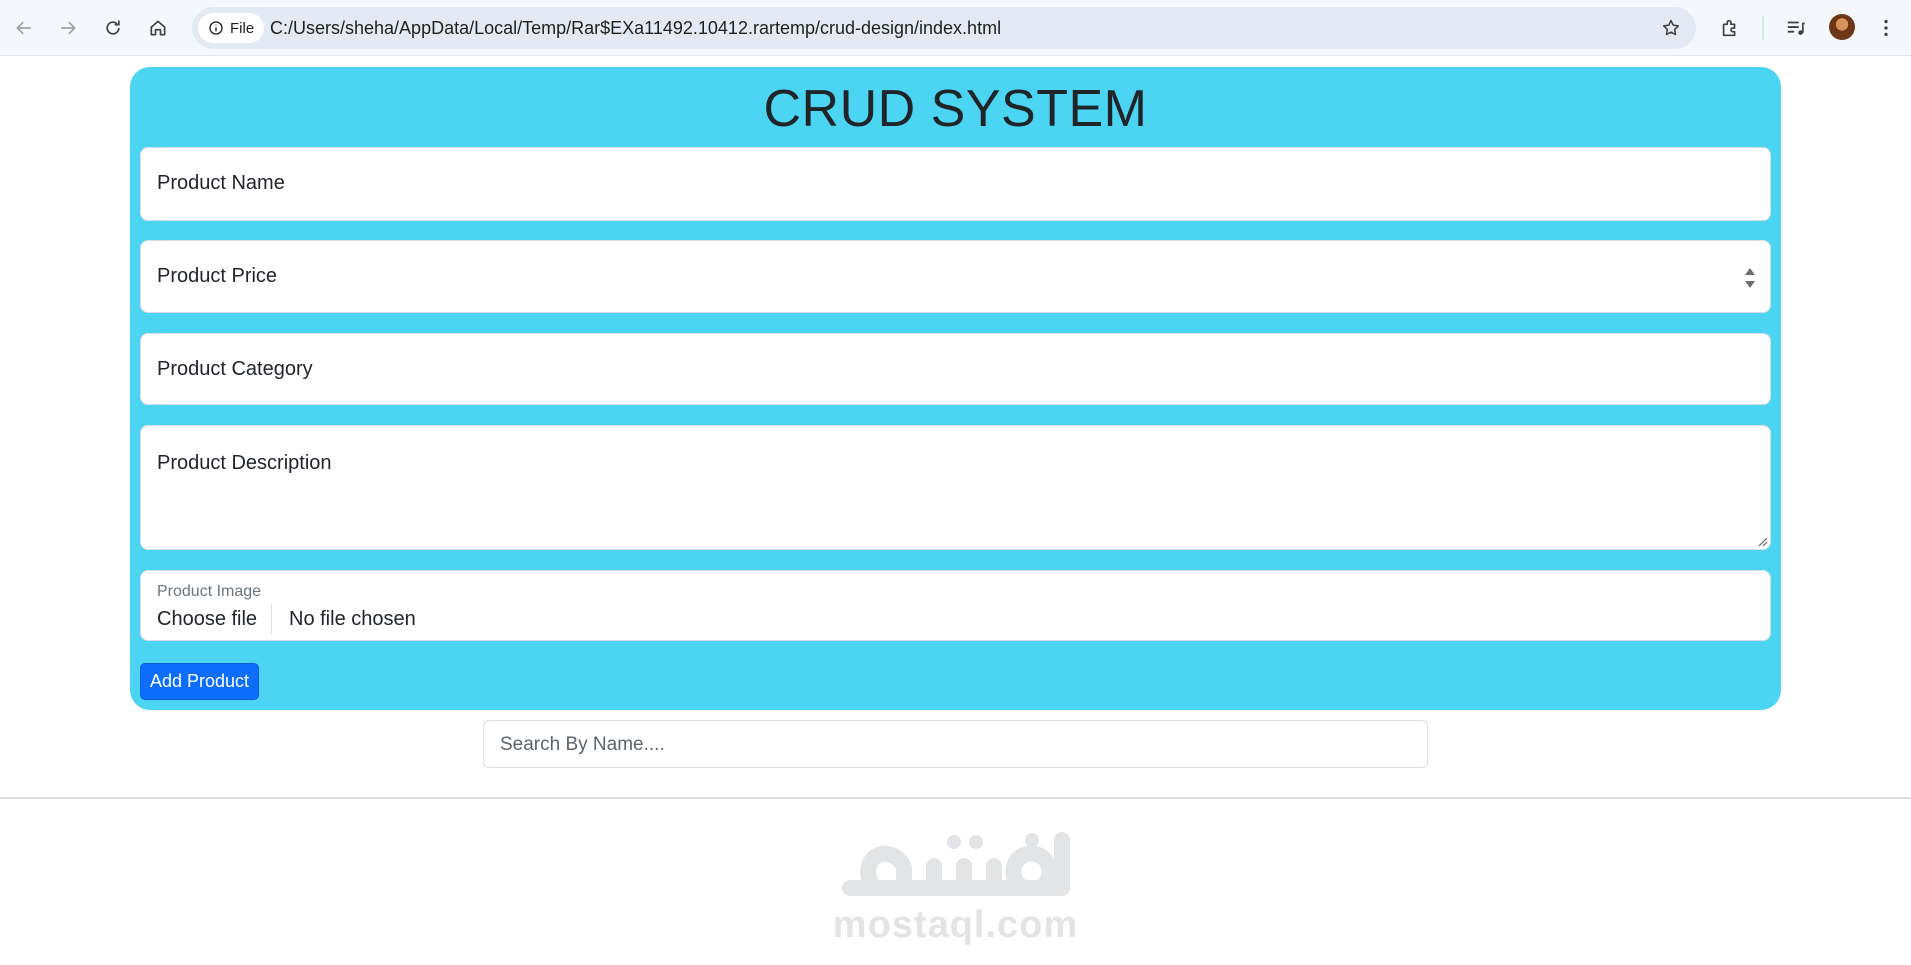 The width and height of the screenshot is (1911, 965). Describe the element at coordinates (955, 184) in the screenshot. I see `product-name-input: Product Name` at that location.